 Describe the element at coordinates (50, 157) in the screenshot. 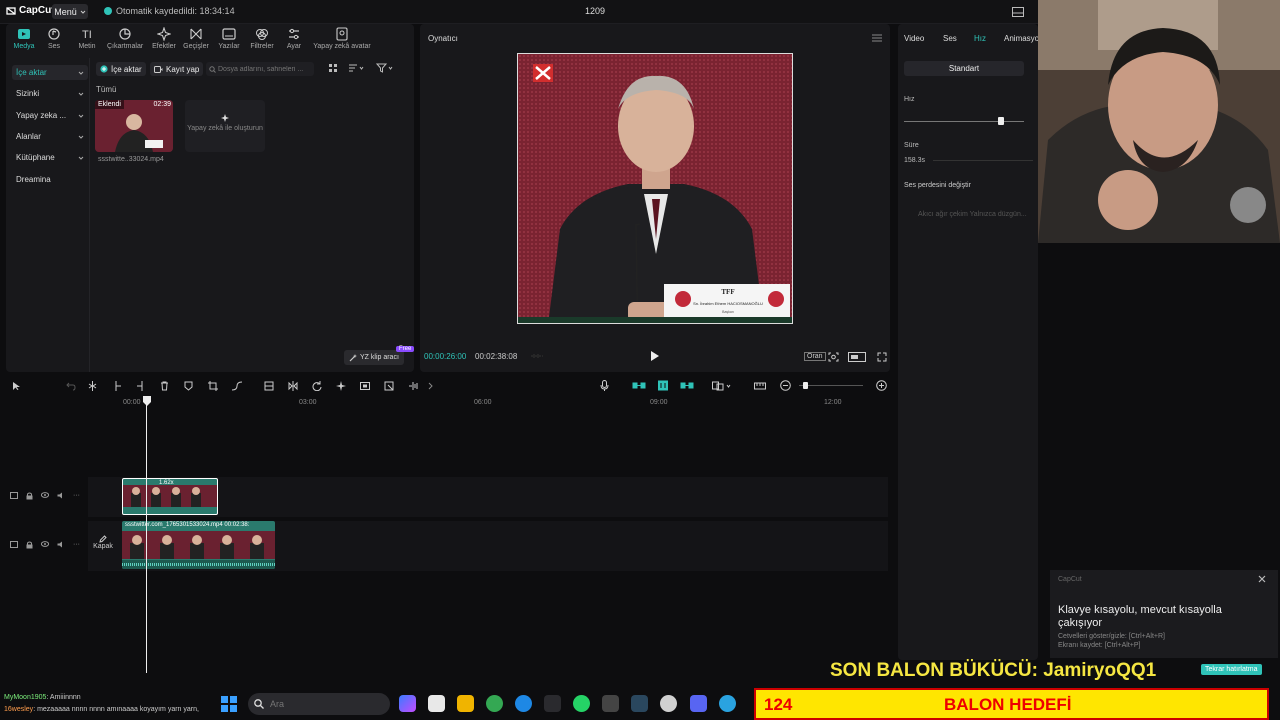

I see `side-item-library: Kütüphane` at that location.